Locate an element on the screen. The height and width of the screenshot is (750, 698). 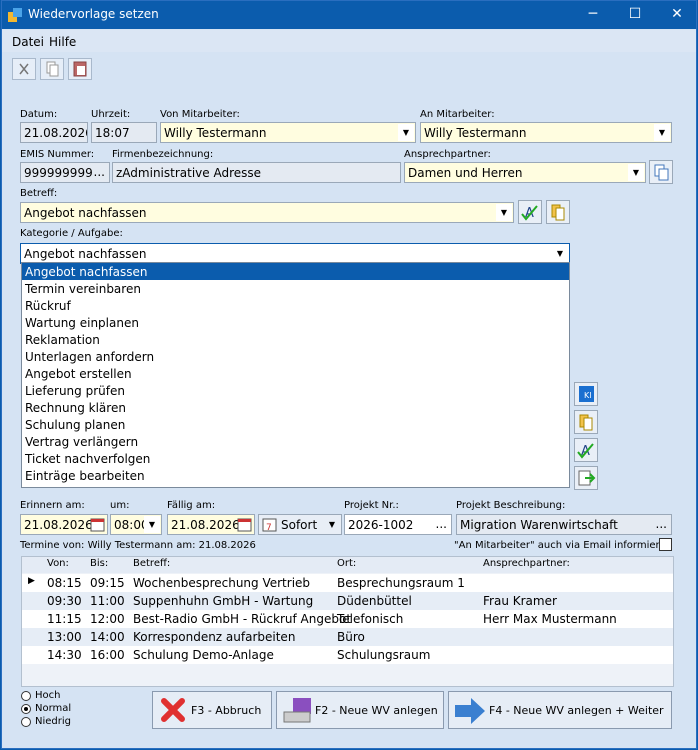
priority-niedrig-radio is located at coordinates (26, 722).